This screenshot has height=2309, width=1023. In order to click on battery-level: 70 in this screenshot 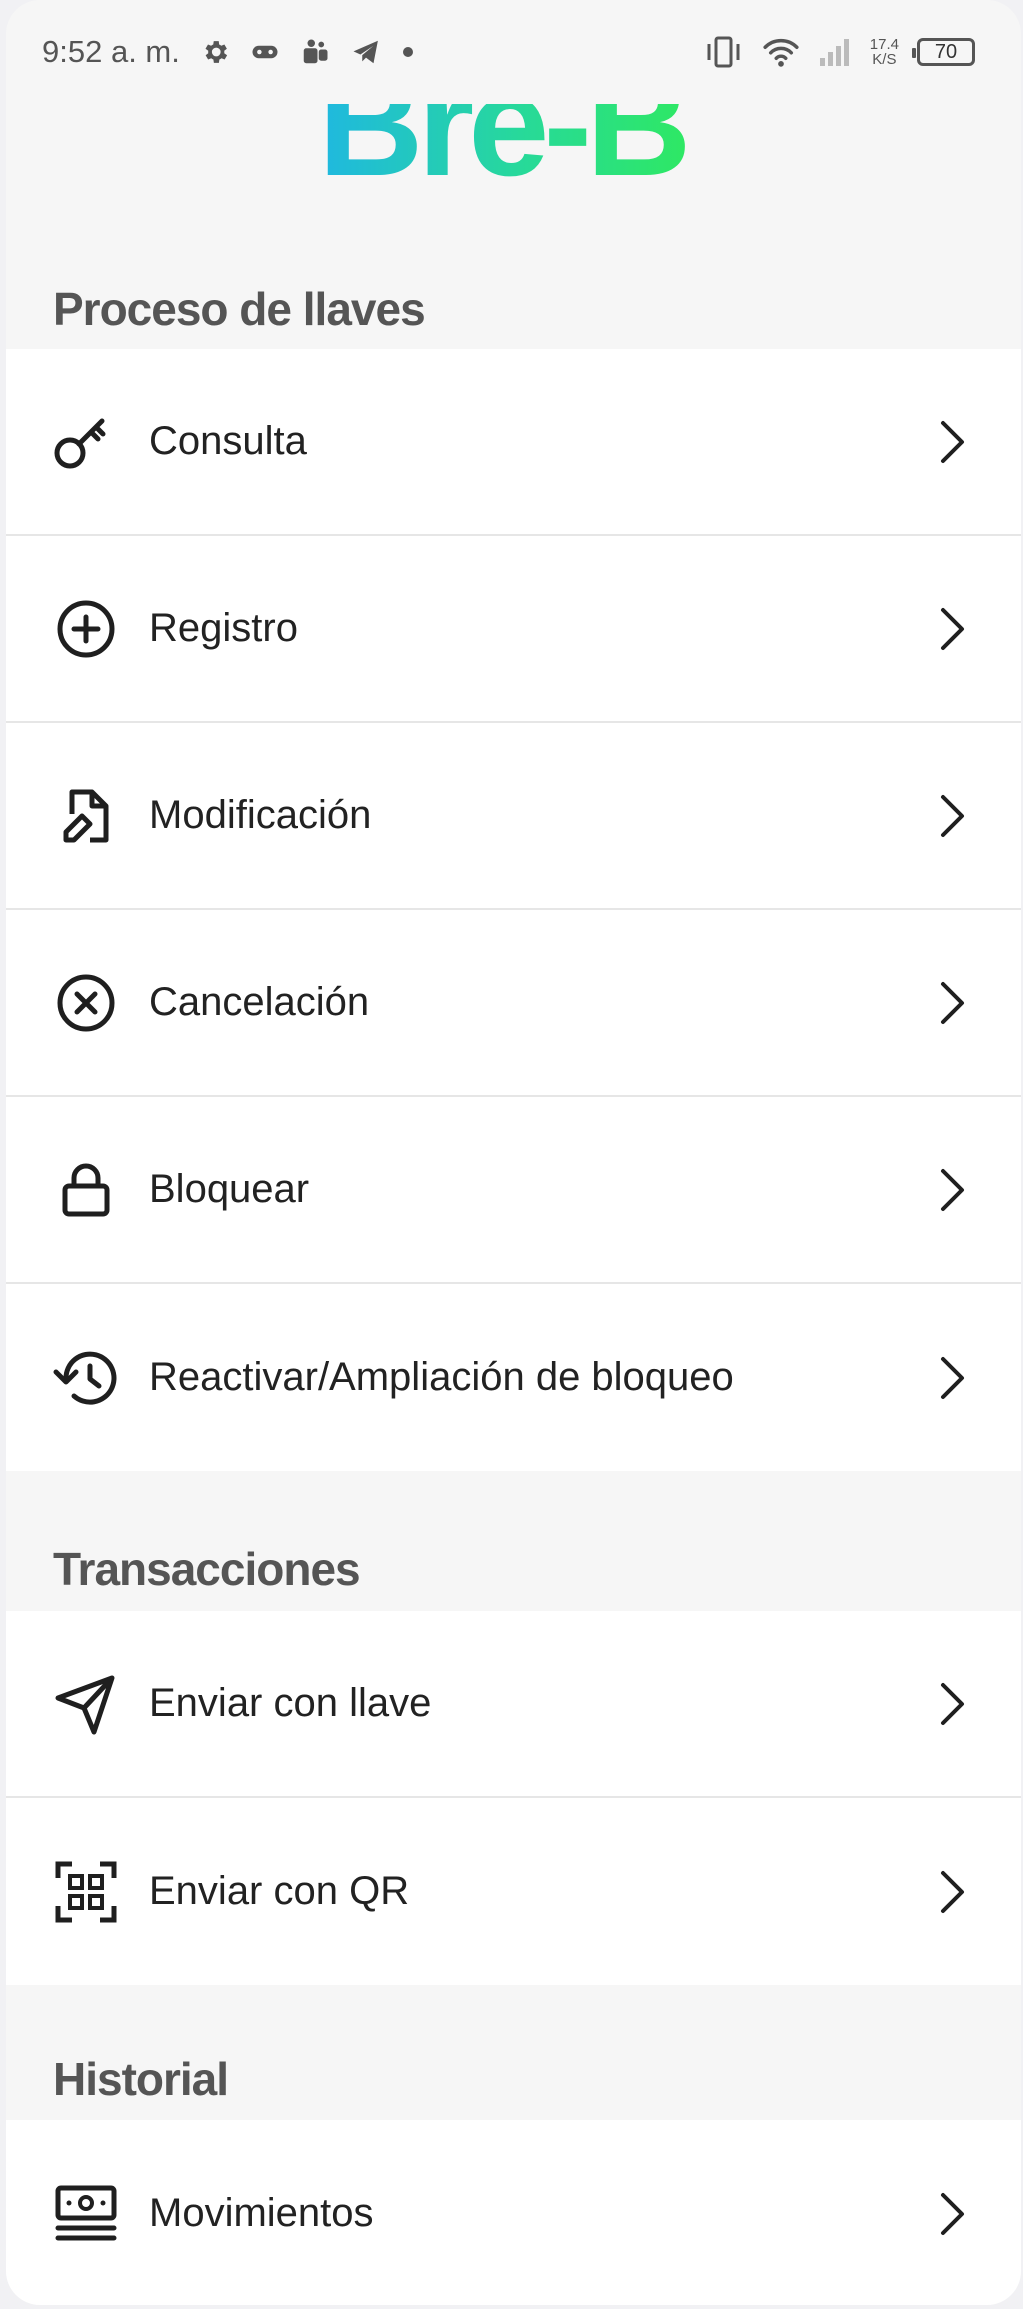, I will do `click(946, 51)`.